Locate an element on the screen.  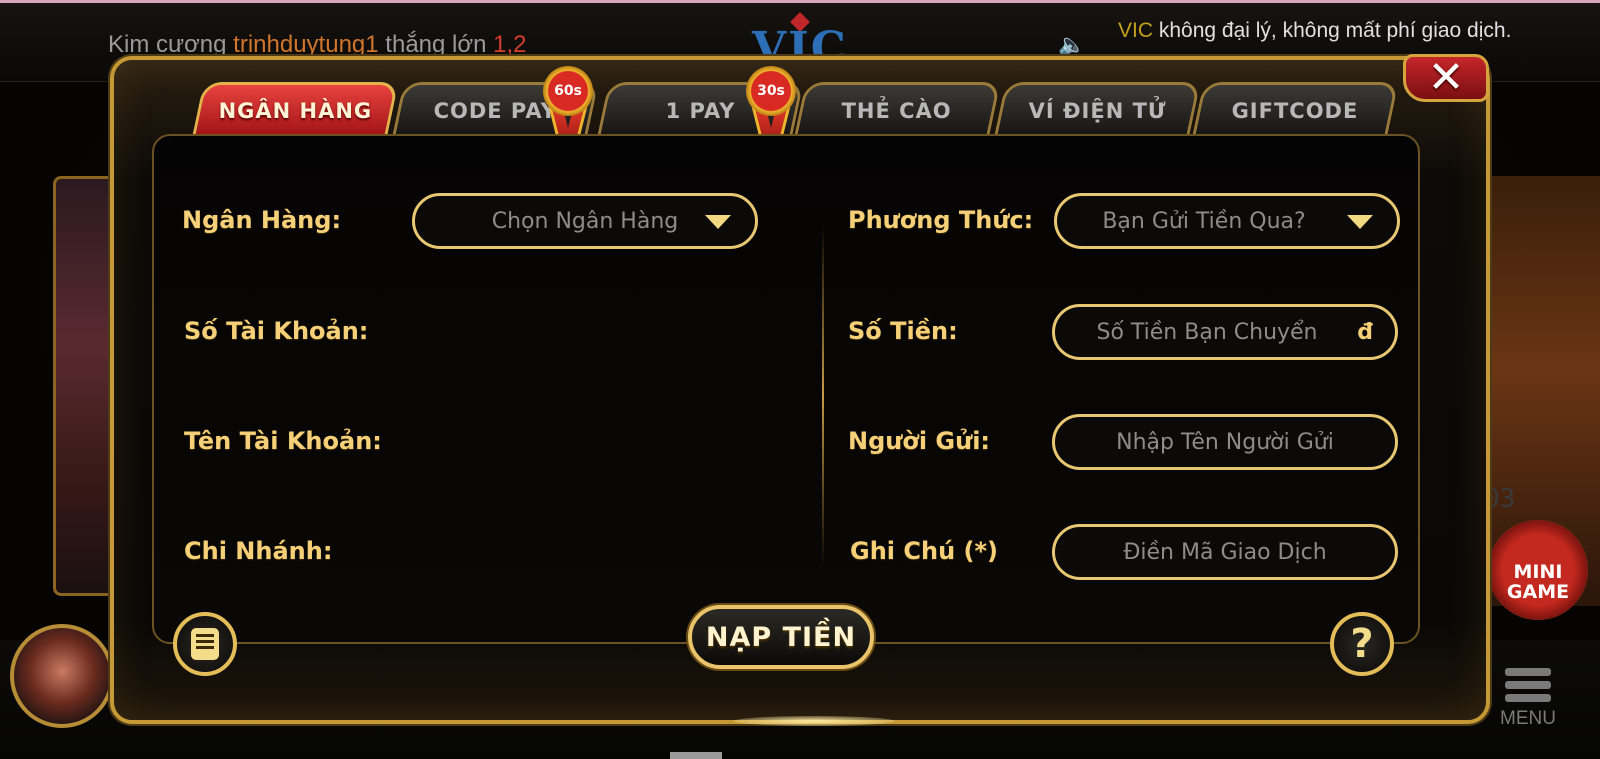
tab-label: VÍ ĐIỆN TỬ is located at coordinates (1097, 110).